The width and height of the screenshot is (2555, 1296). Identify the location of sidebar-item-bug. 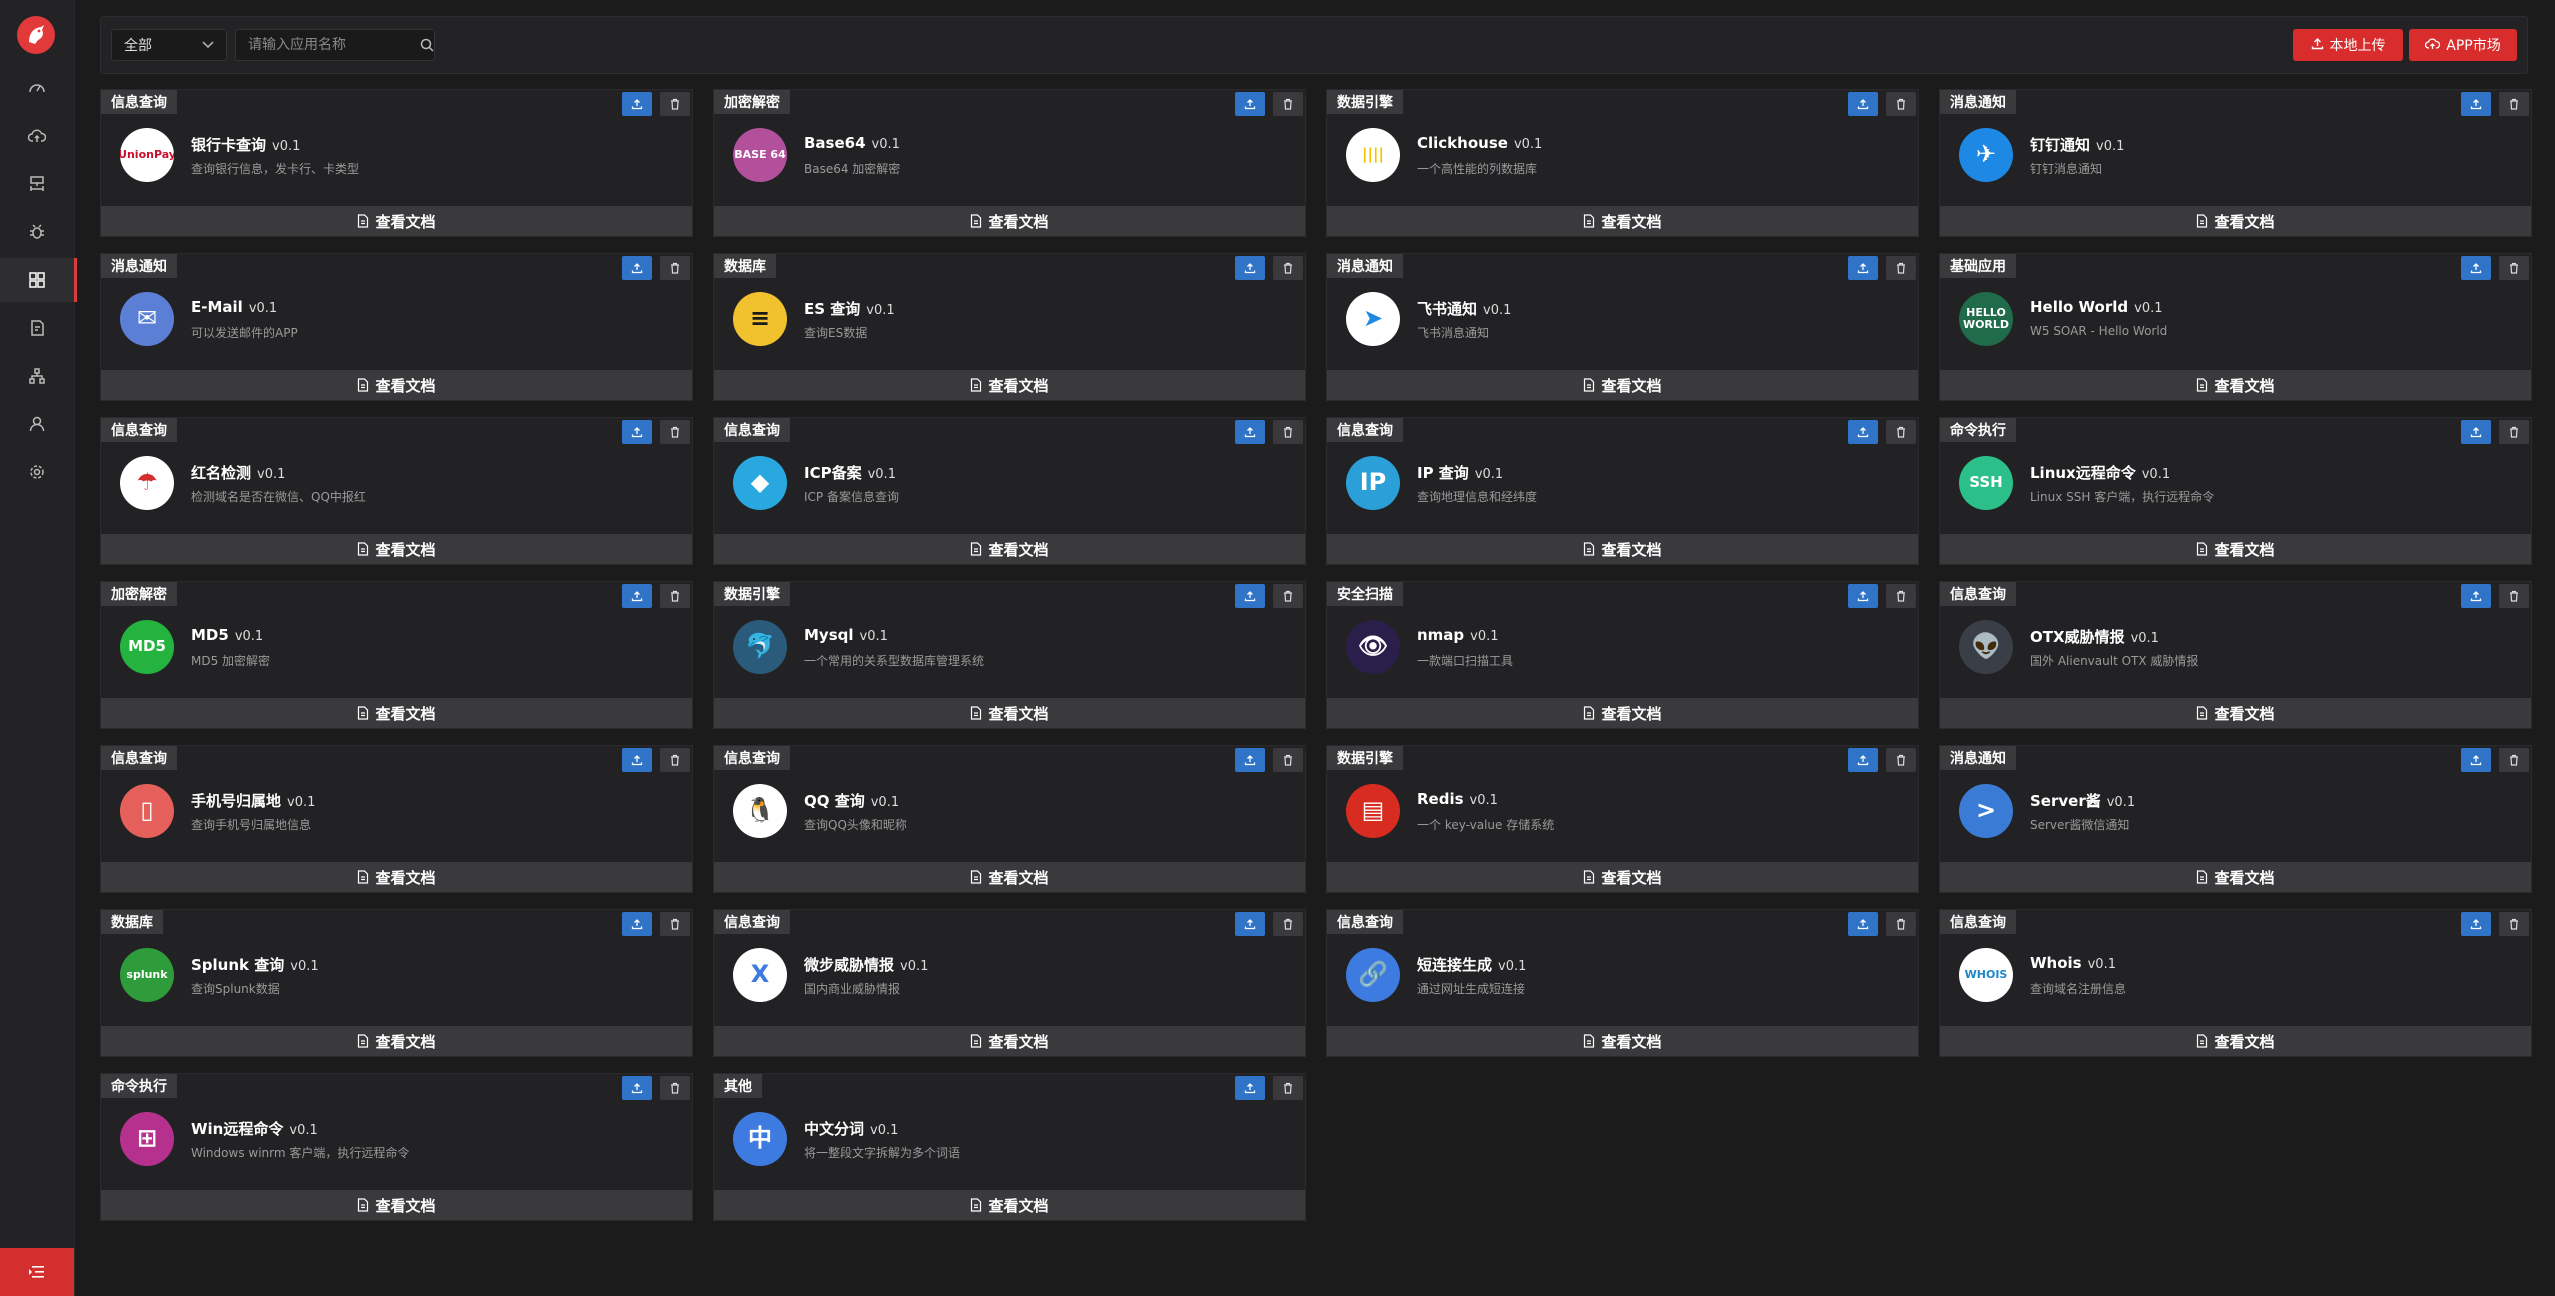
(37, 232).